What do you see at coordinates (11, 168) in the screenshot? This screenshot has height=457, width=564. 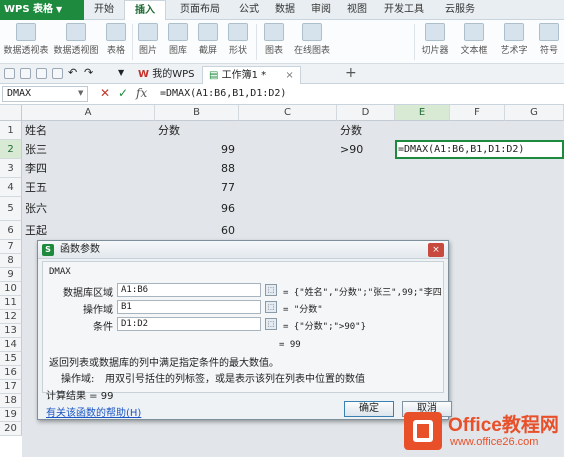 I see `row-header-3: 3` at bounding box center [11, 168].